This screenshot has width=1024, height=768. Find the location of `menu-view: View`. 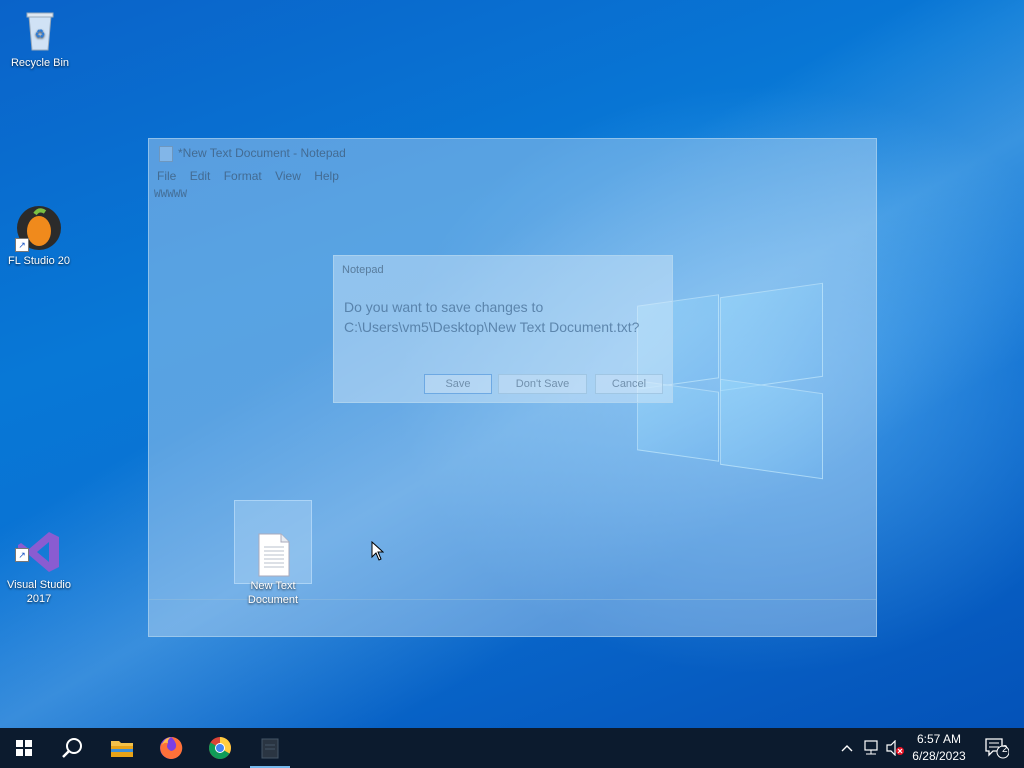

menu-view: View is located at coordinates (288, 176).